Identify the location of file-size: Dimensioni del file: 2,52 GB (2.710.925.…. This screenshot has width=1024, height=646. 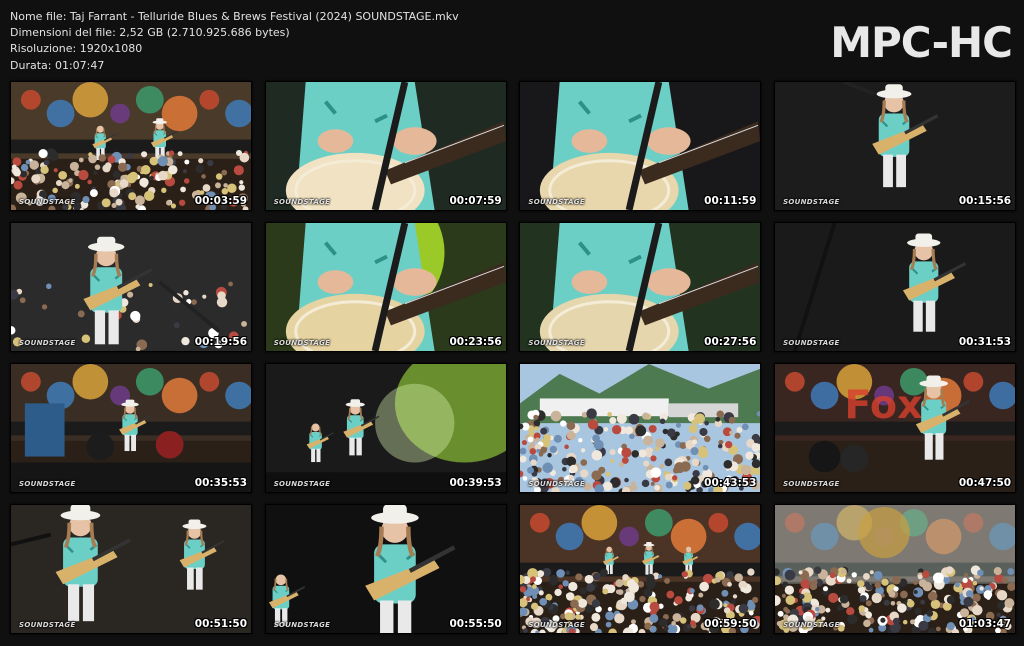
(150, 33).